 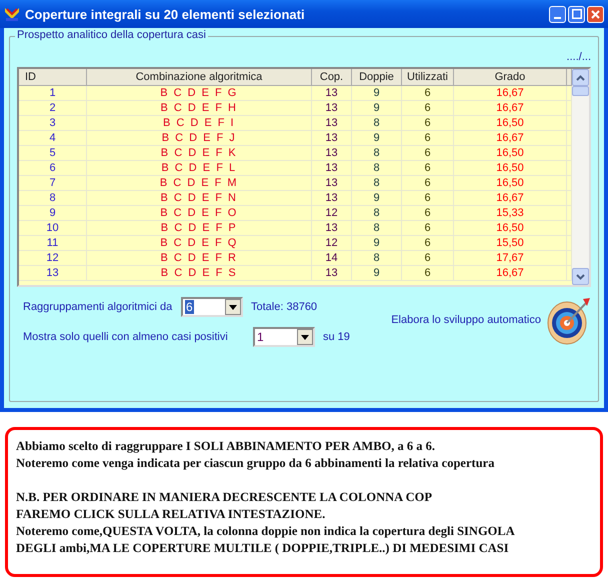 I want to click on action-label: Elabora lo sviluppo automatico, so click(x=466, y=320).